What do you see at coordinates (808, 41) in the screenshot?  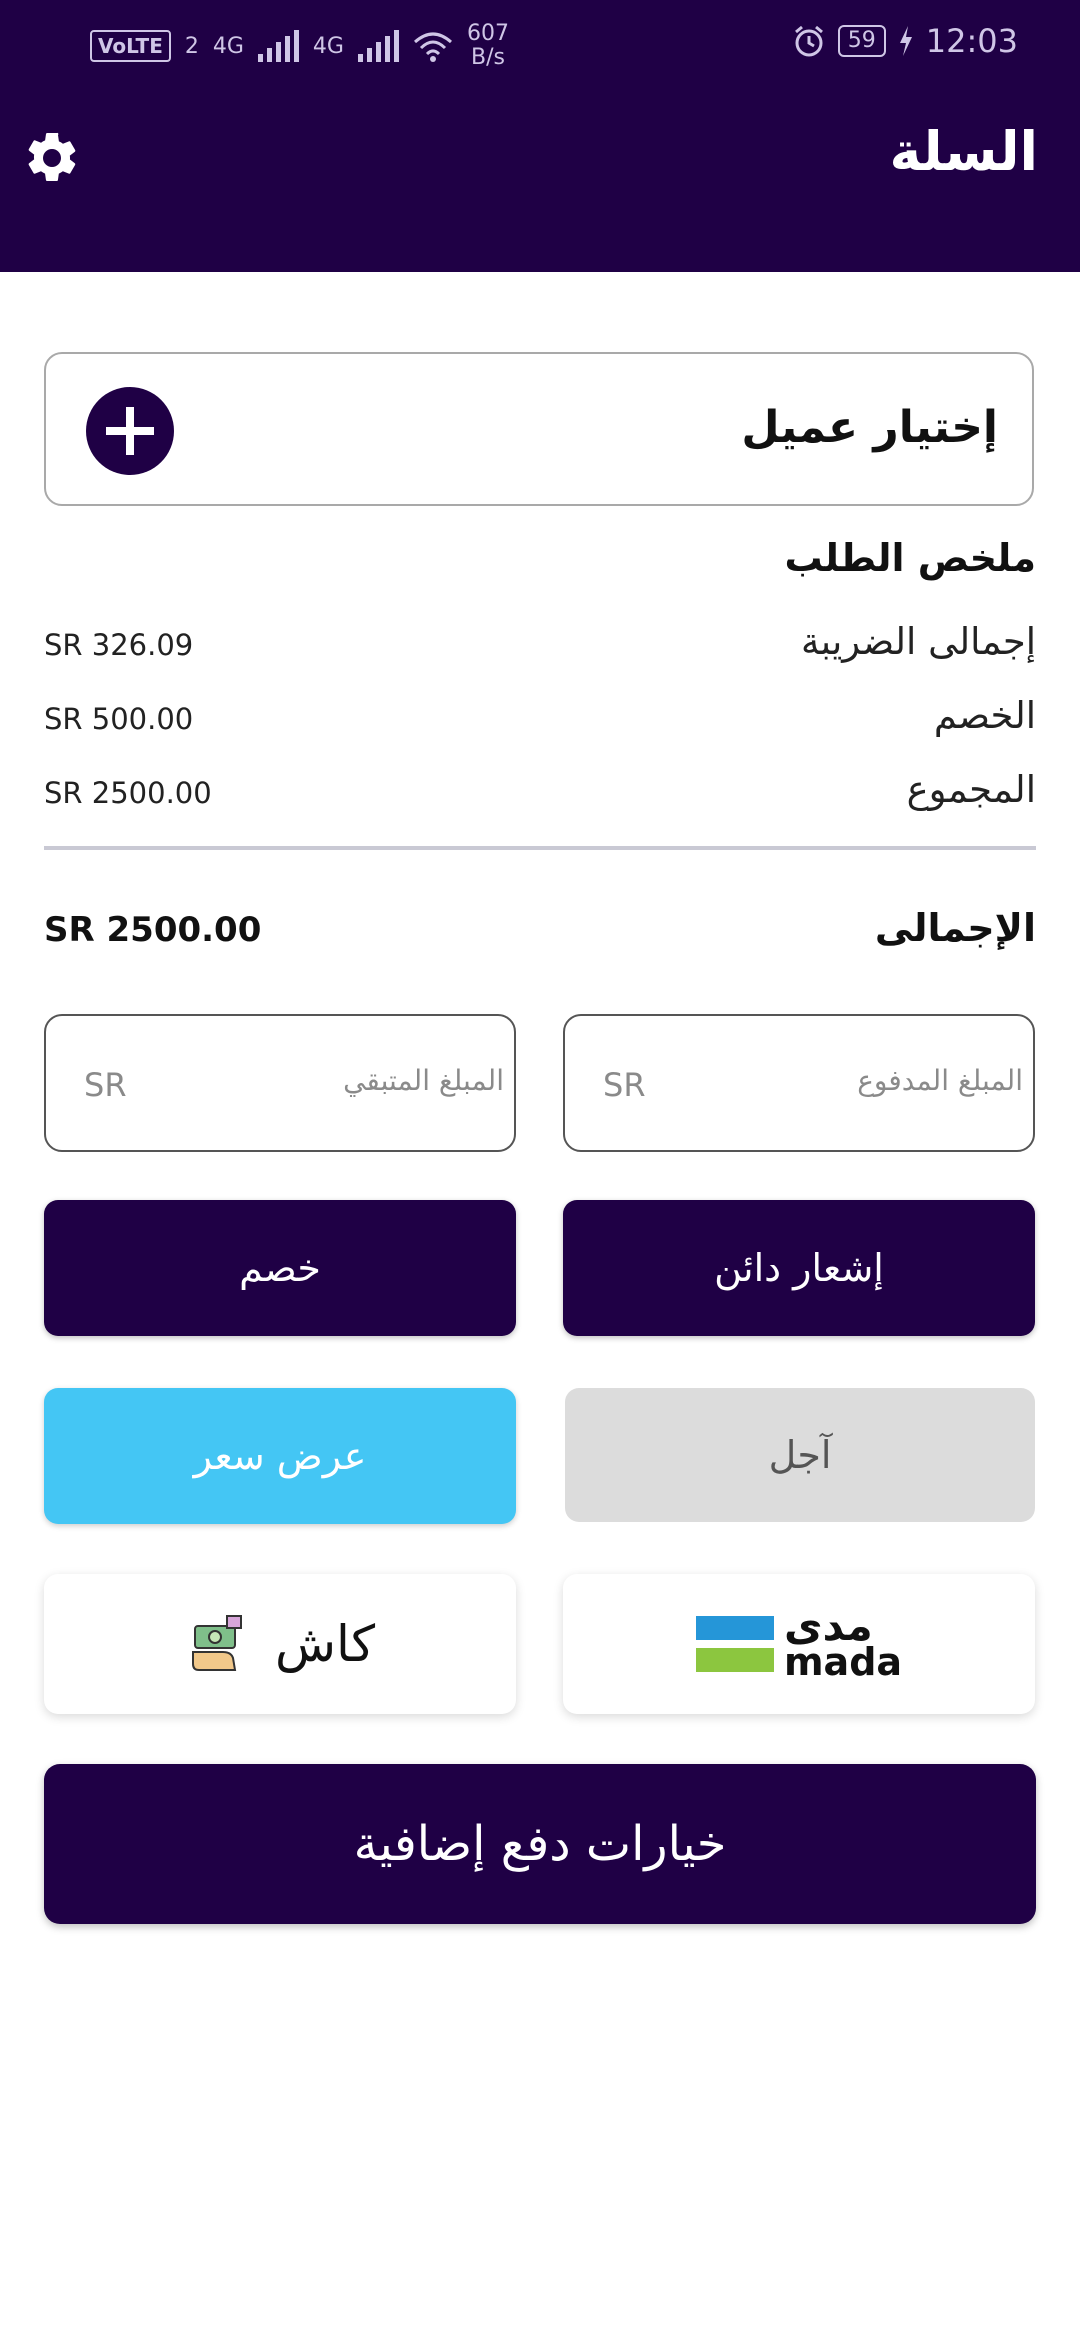 I see `alarm-icon` at bounding box center [808, 41].